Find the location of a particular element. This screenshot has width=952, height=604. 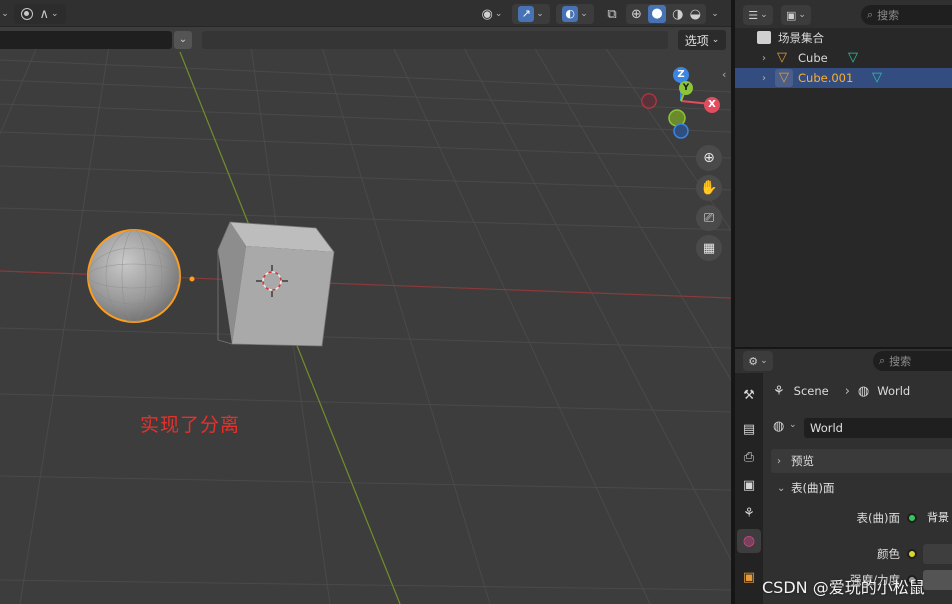

pan-button: ✋ is located at coordinates (709, 188).